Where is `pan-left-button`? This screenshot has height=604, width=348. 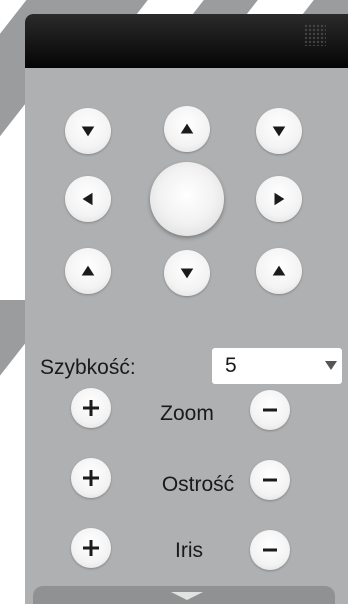
pan-left-button is located at coordinates (88, 199).